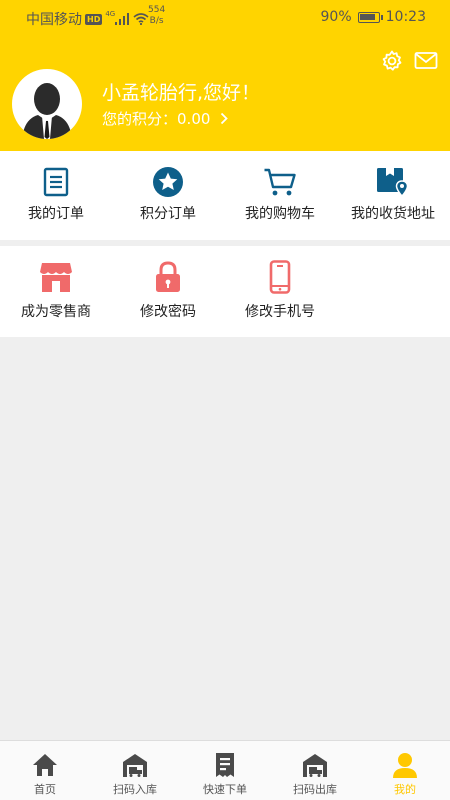  Describe the element at coordinates (135, 765) in the screenshot. I see `warehouse-in-icon` at that location.